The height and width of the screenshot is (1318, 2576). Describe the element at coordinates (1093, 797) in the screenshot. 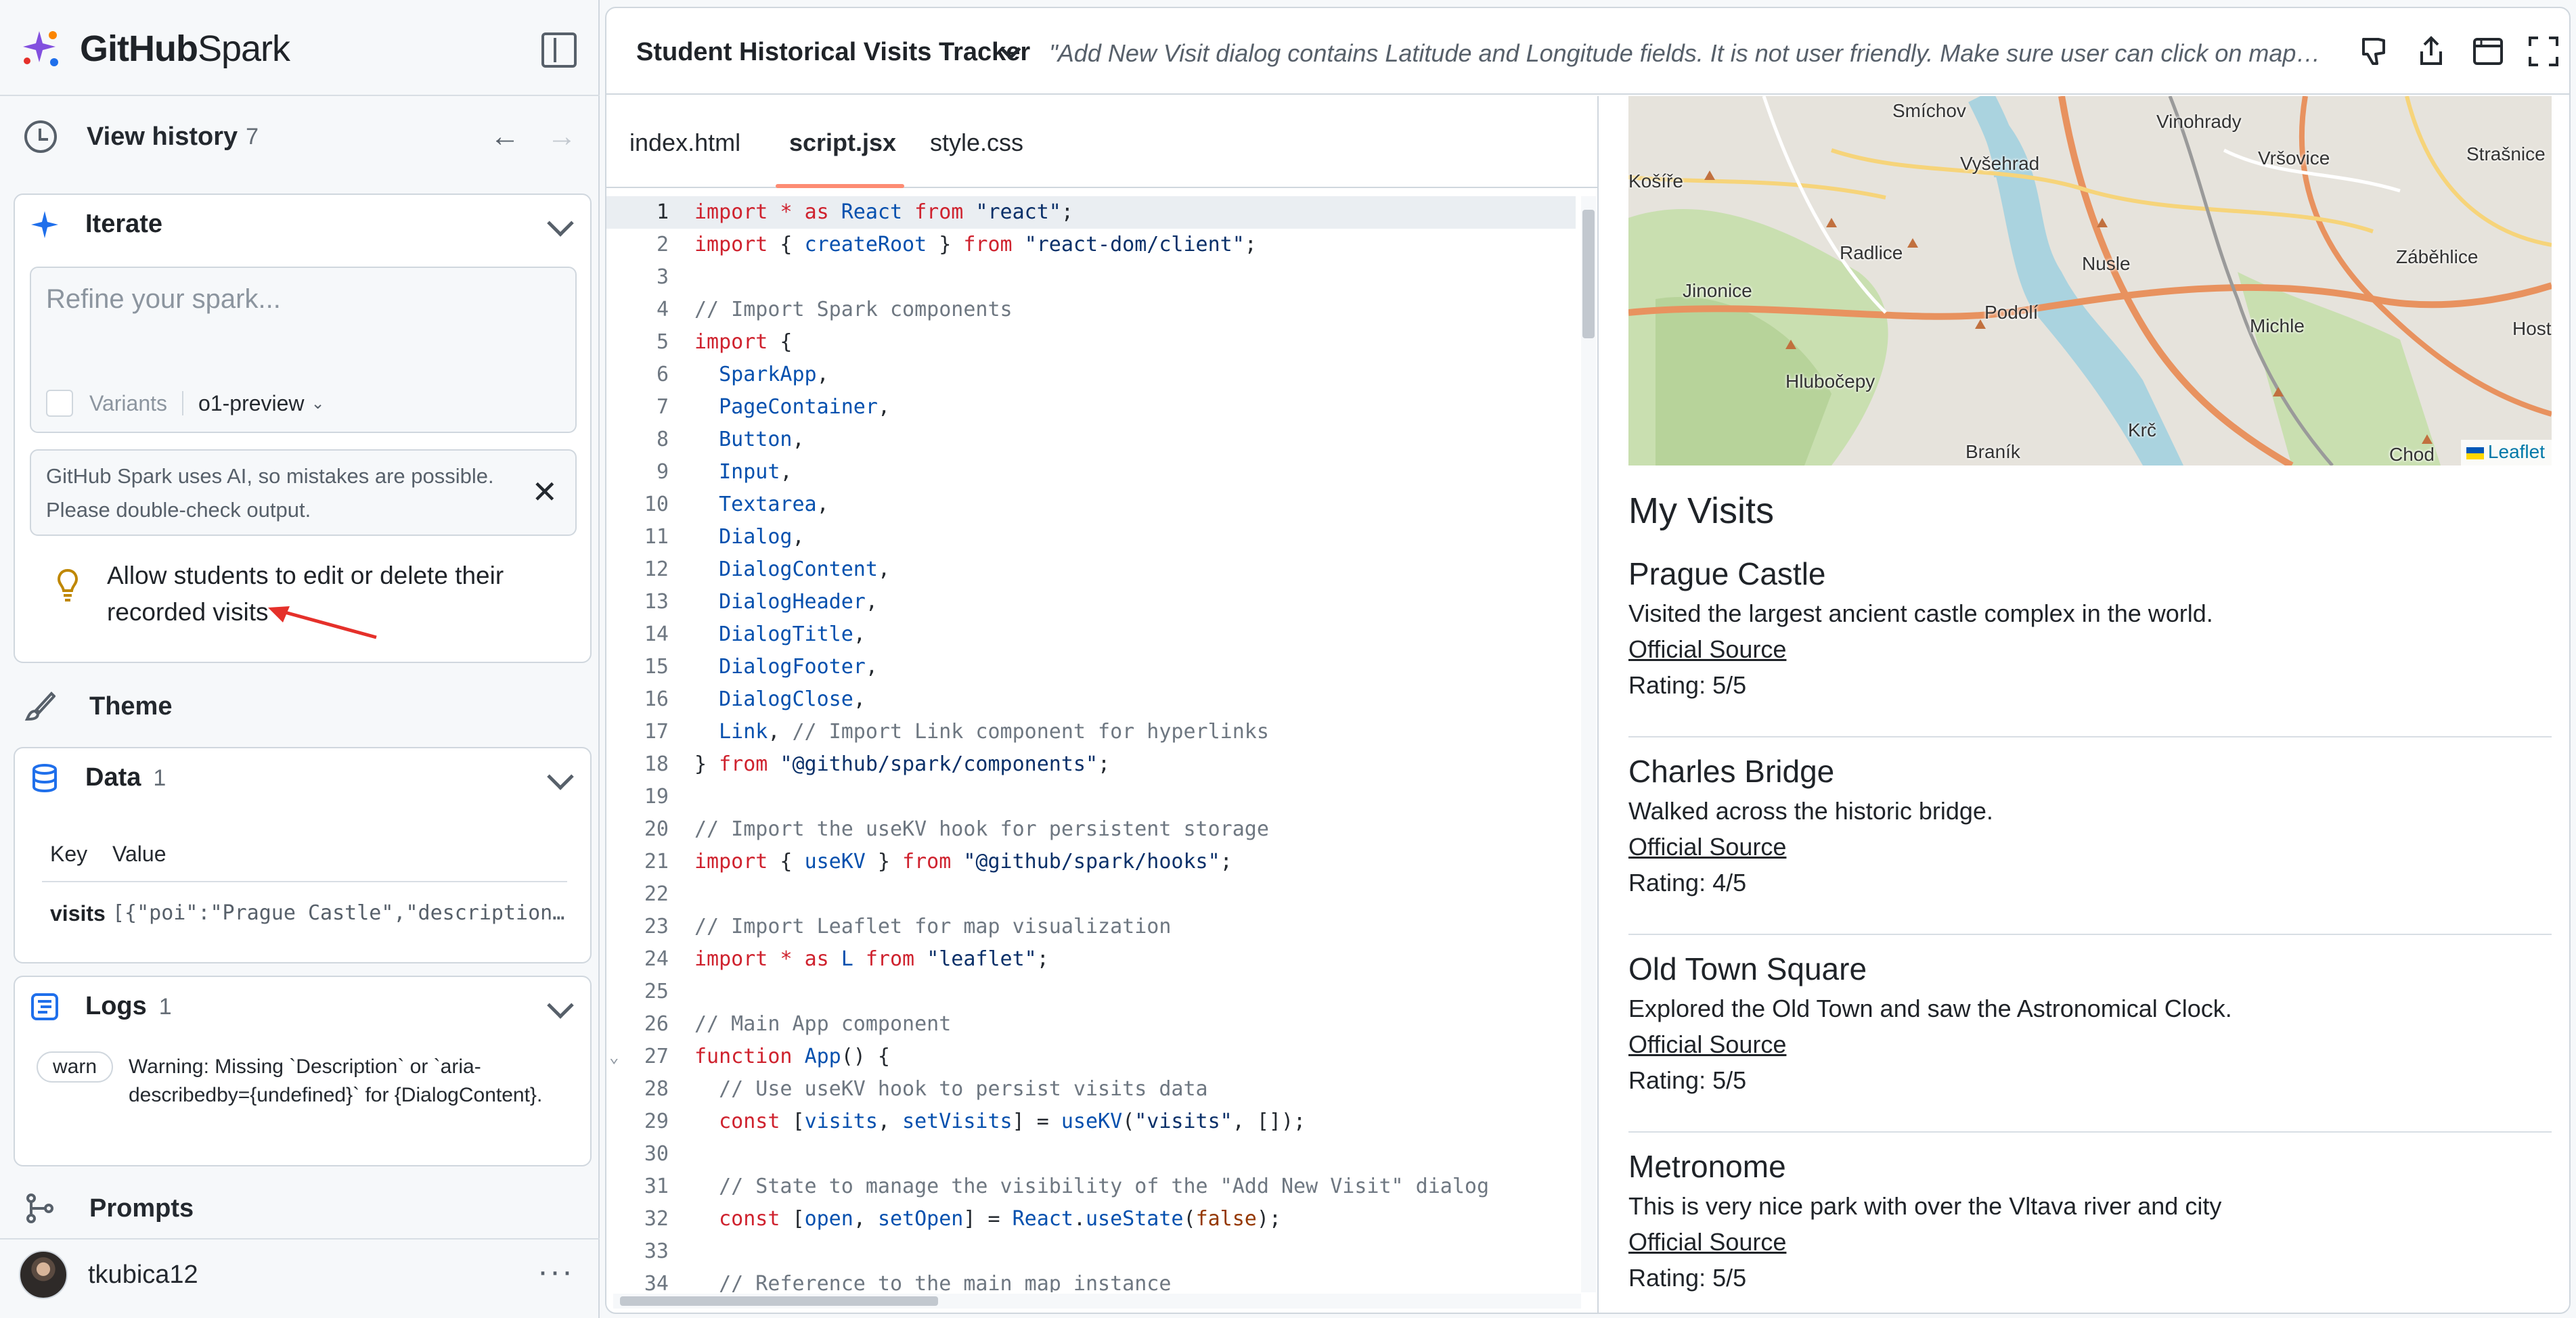

I see `code-line: 19` at that location.